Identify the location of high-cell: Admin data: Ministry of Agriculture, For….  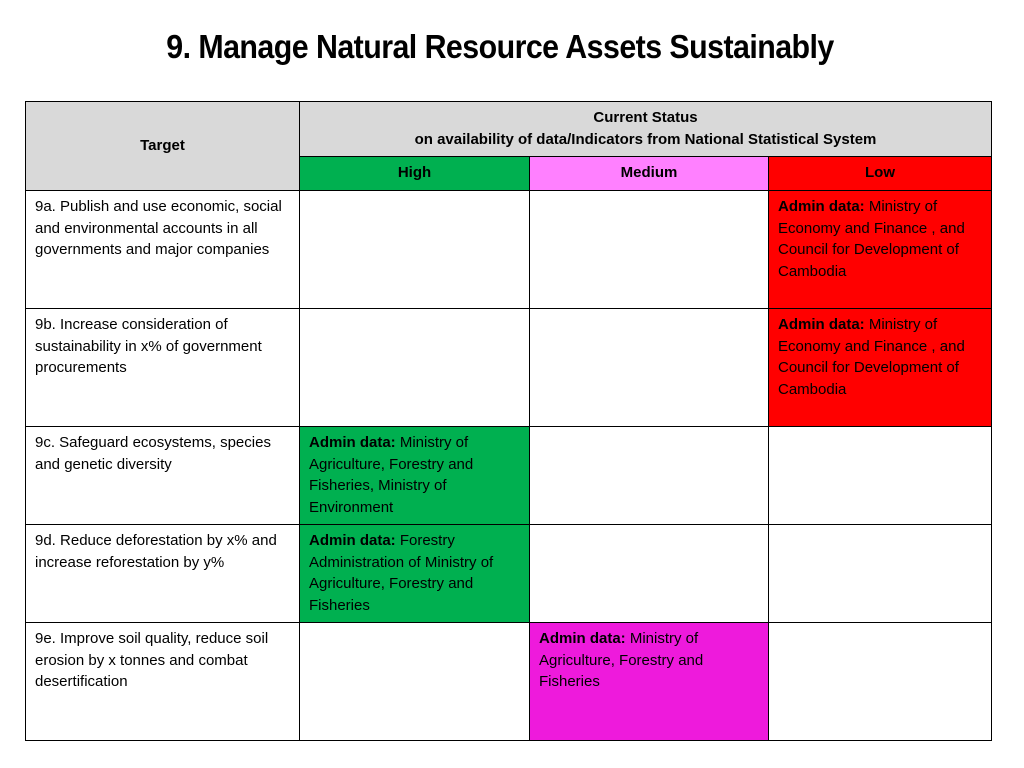
(414, 475).